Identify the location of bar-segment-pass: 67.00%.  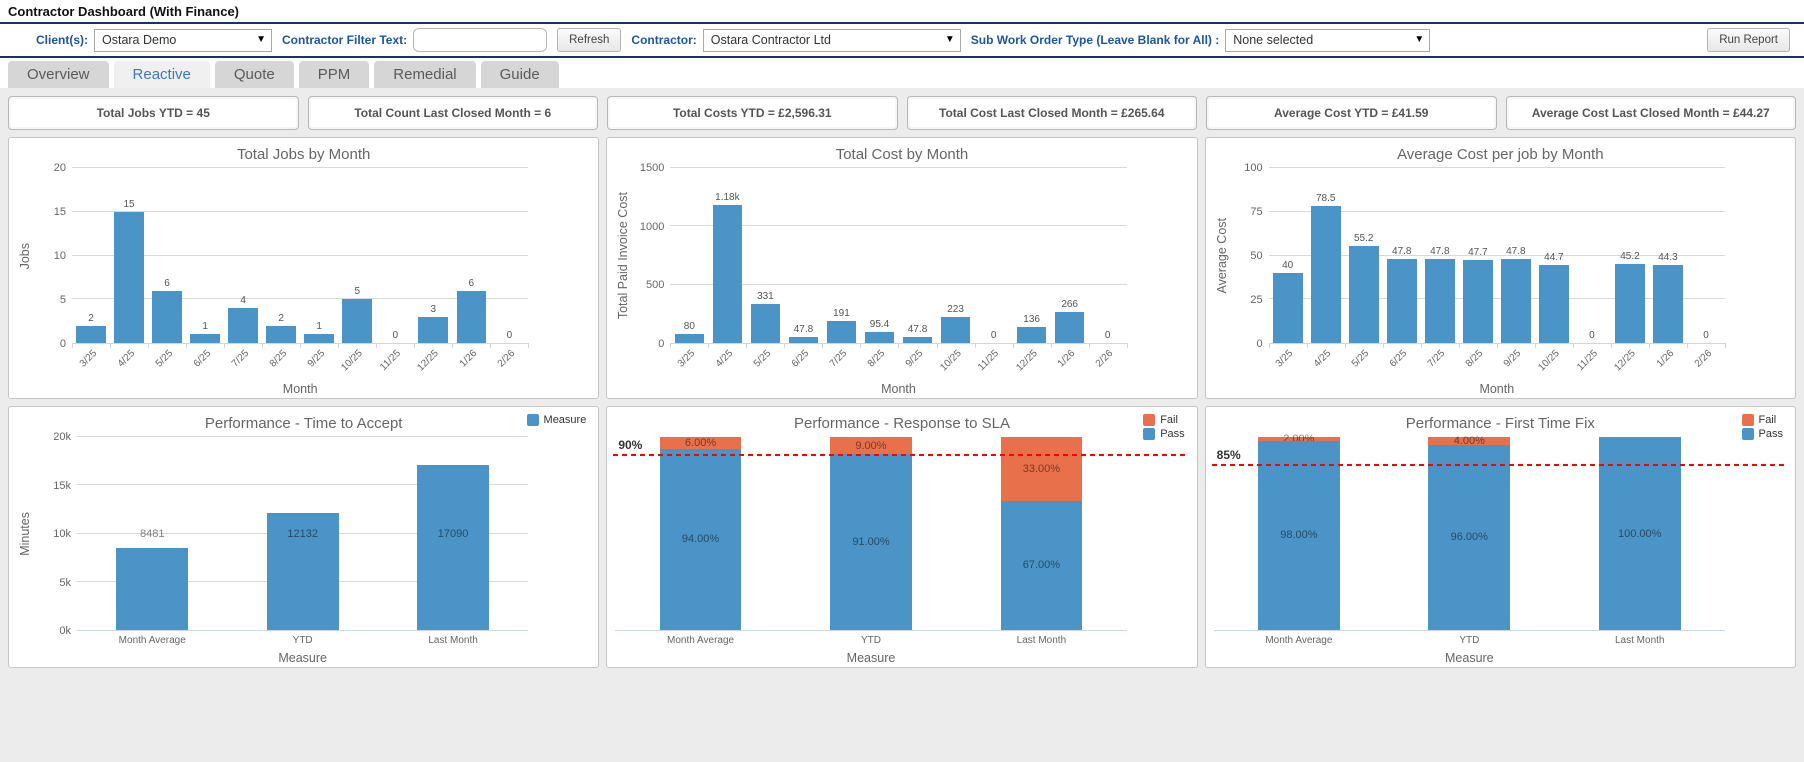
(1041, 565).